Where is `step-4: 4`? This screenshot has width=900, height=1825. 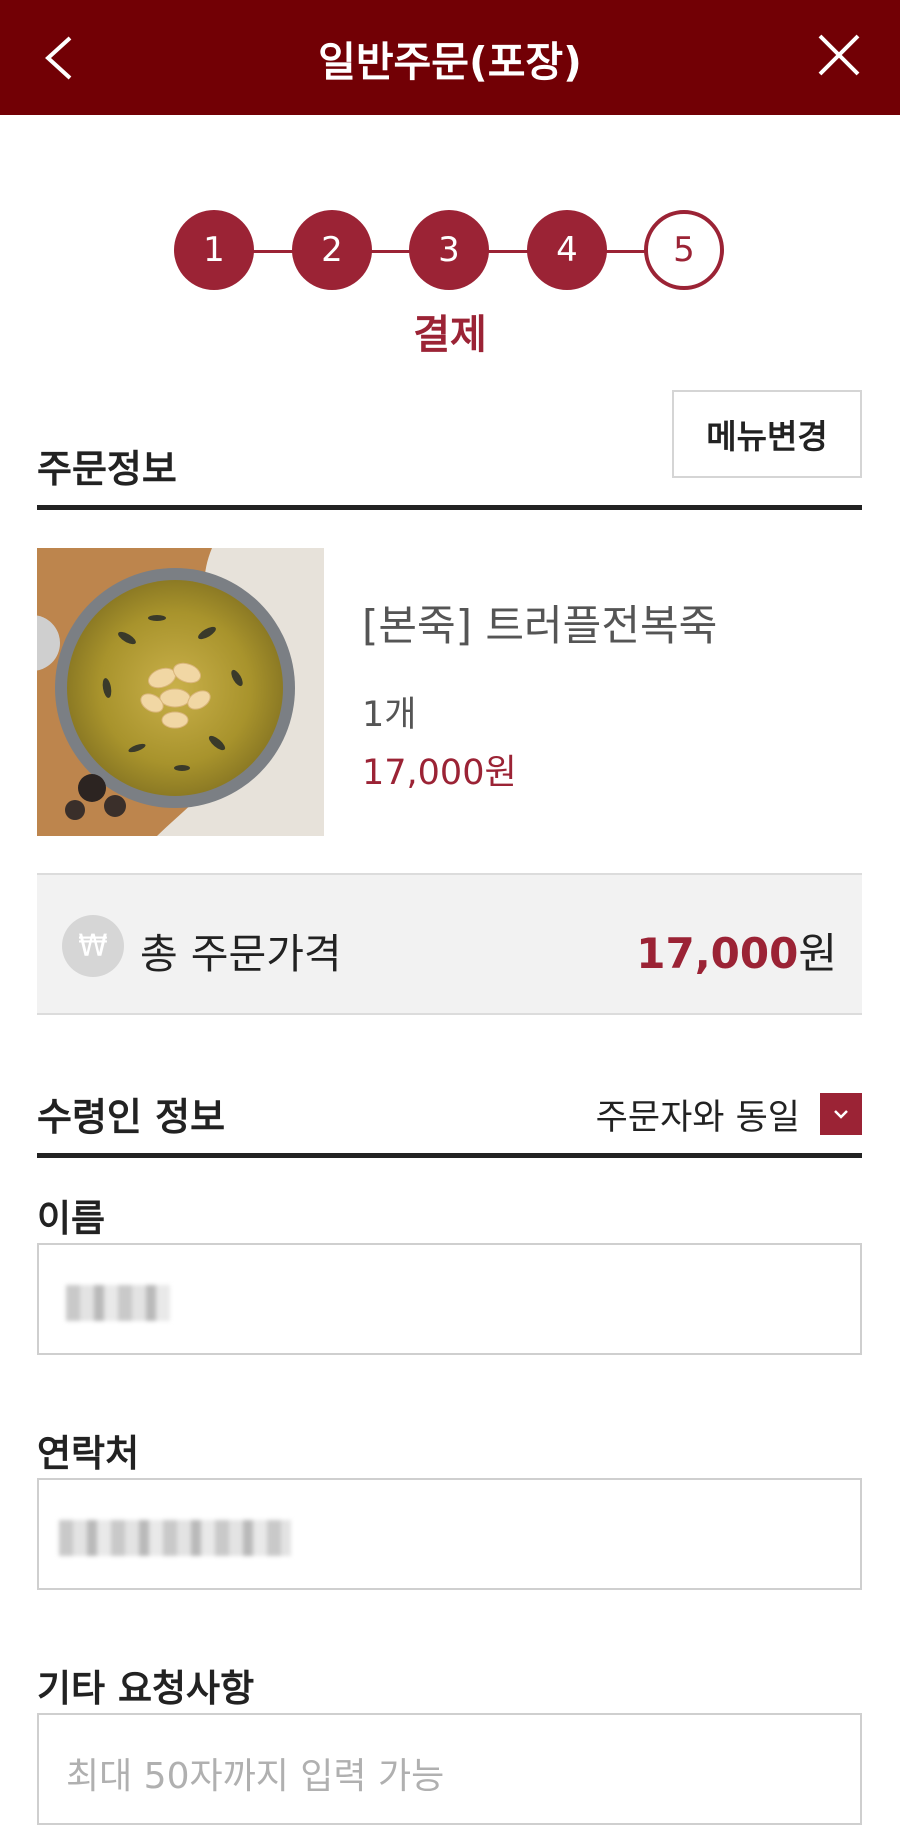 step-4: 4 is located at coordinates (567, 250).